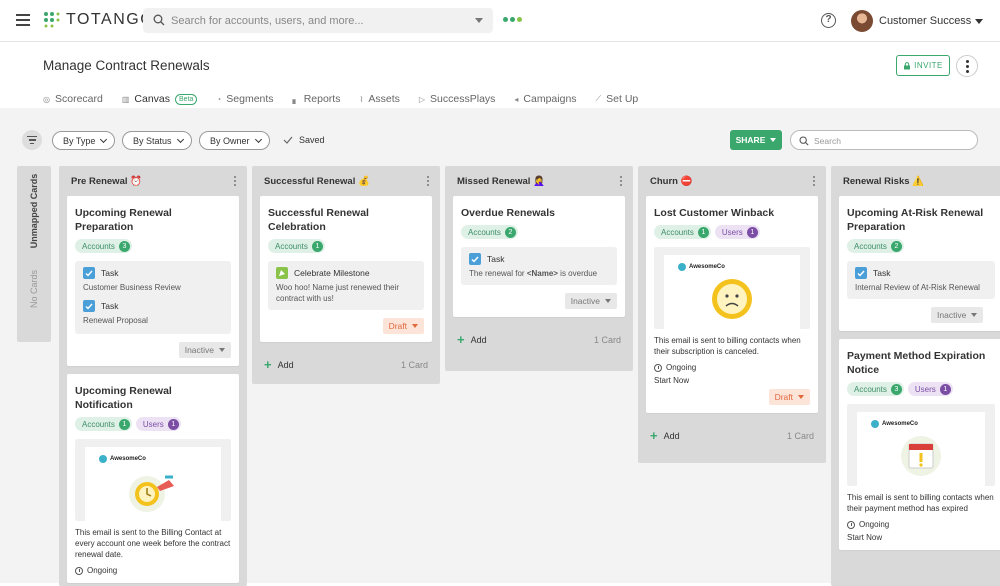  Describe the element at coordinates (73, 99) in the screenshot. I see `tab-scorecard: ◎ Scorecard` at that location.